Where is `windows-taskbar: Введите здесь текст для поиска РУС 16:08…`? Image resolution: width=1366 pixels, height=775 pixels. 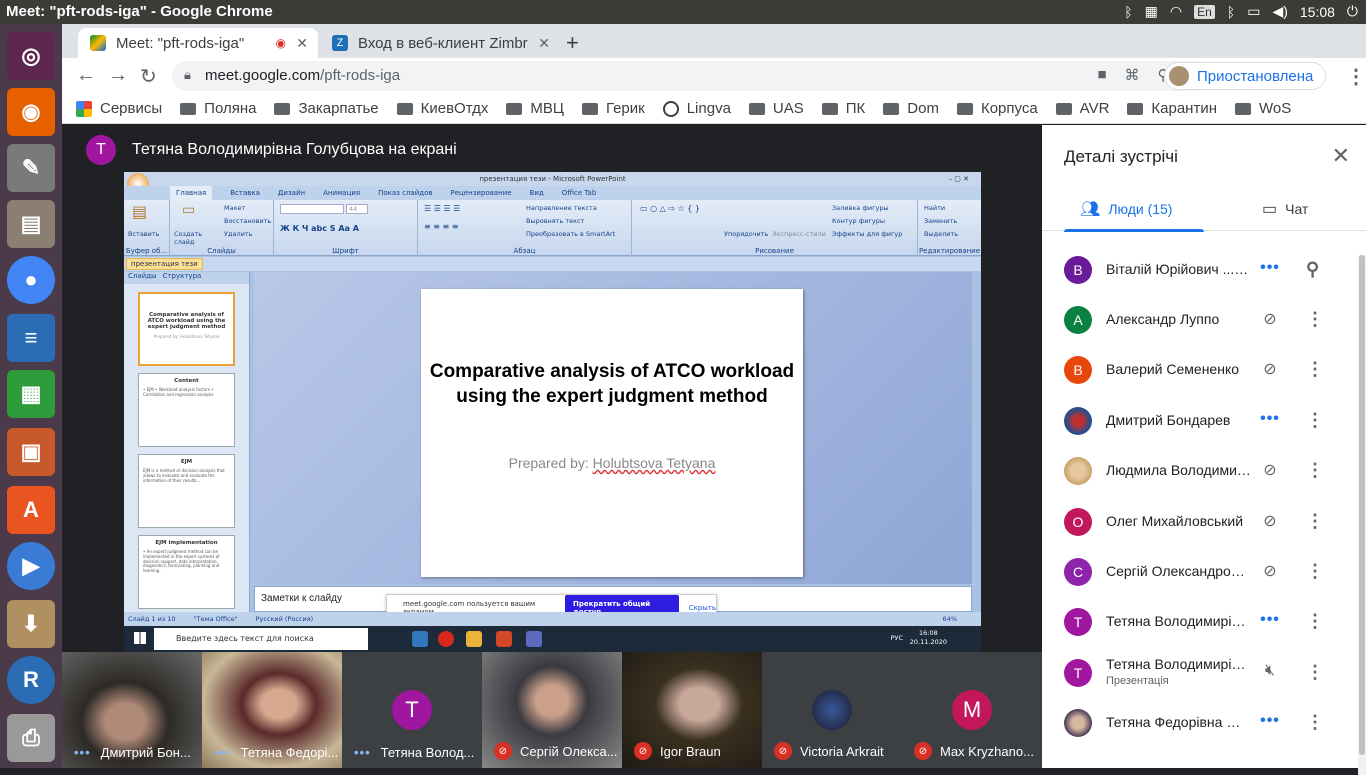
windows-taskbar: Введите здесь текст для поиска РУС 16:08… is located at coordinates (552, 639).